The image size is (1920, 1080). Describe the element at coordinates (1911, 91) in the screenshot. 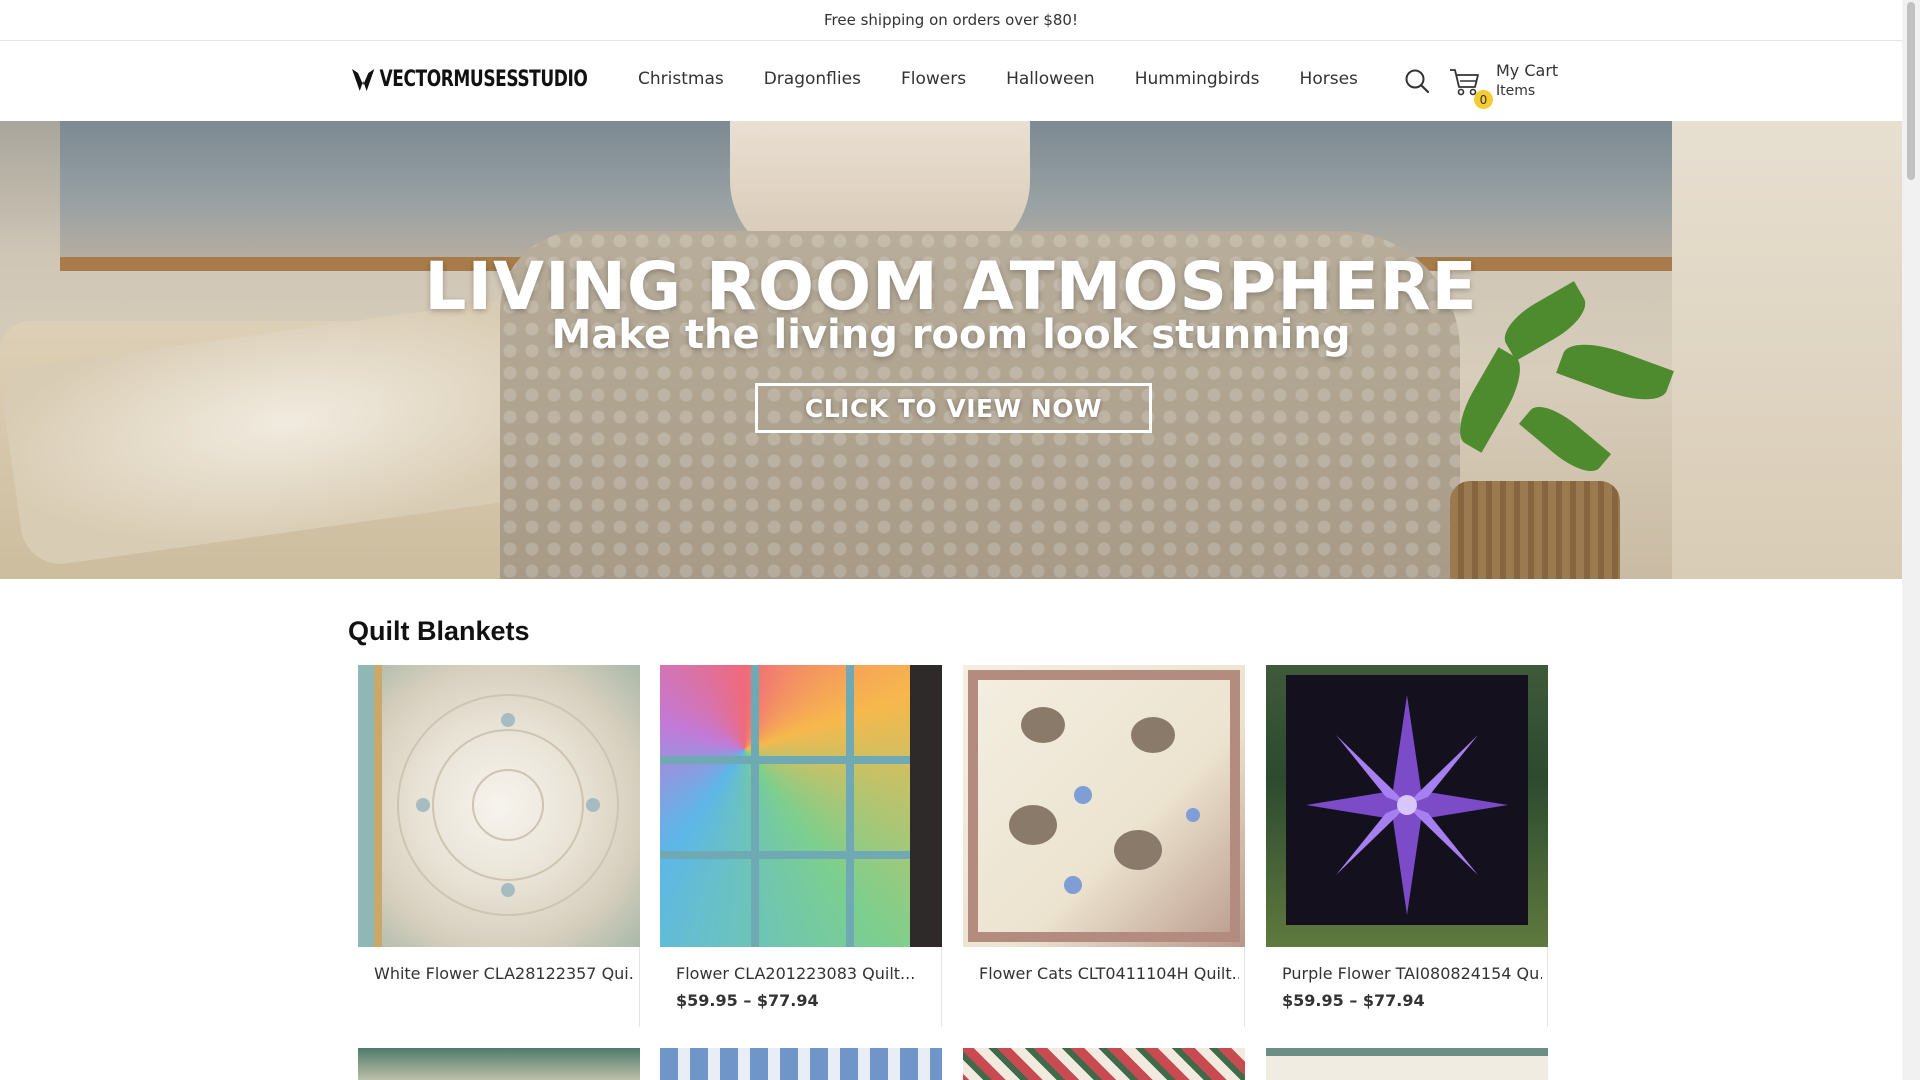

I see `scrollbar-thumb` at that location.